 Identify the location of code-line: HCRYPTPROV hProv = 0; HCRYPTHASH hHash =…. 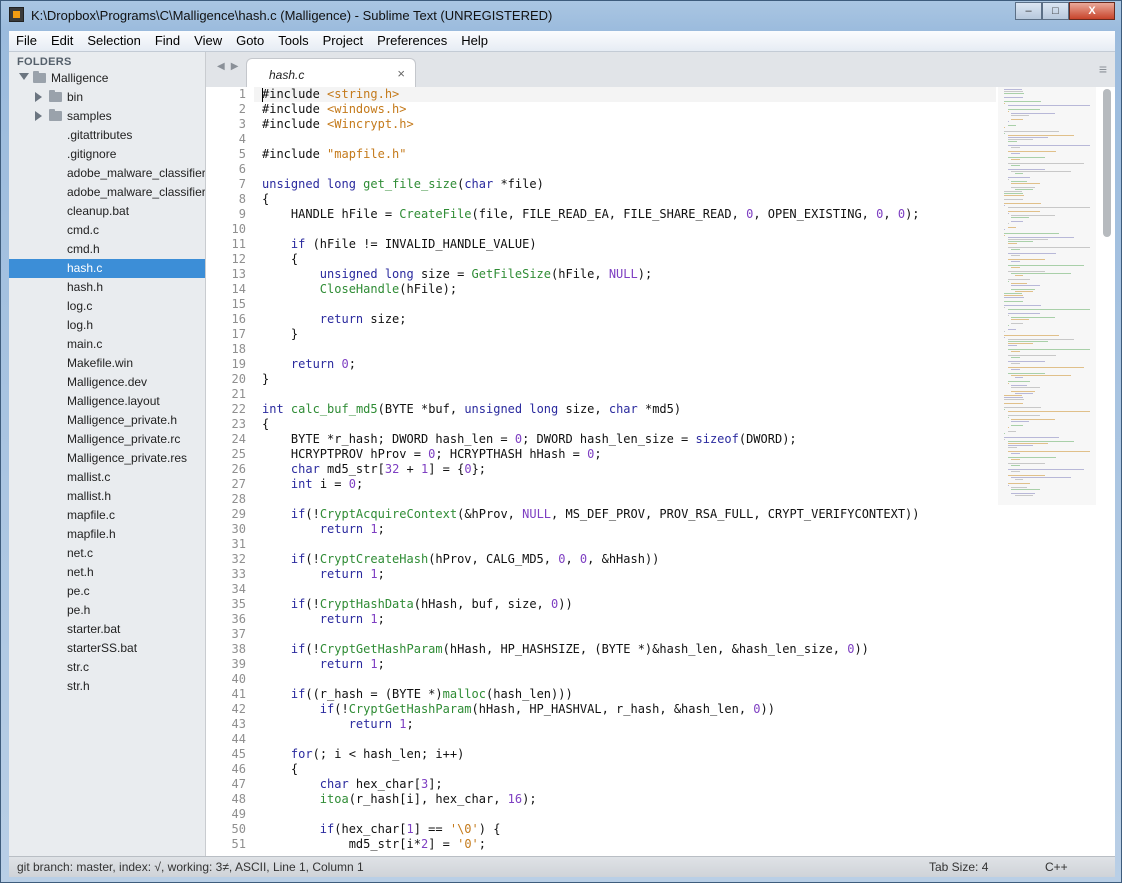
(432, 454).